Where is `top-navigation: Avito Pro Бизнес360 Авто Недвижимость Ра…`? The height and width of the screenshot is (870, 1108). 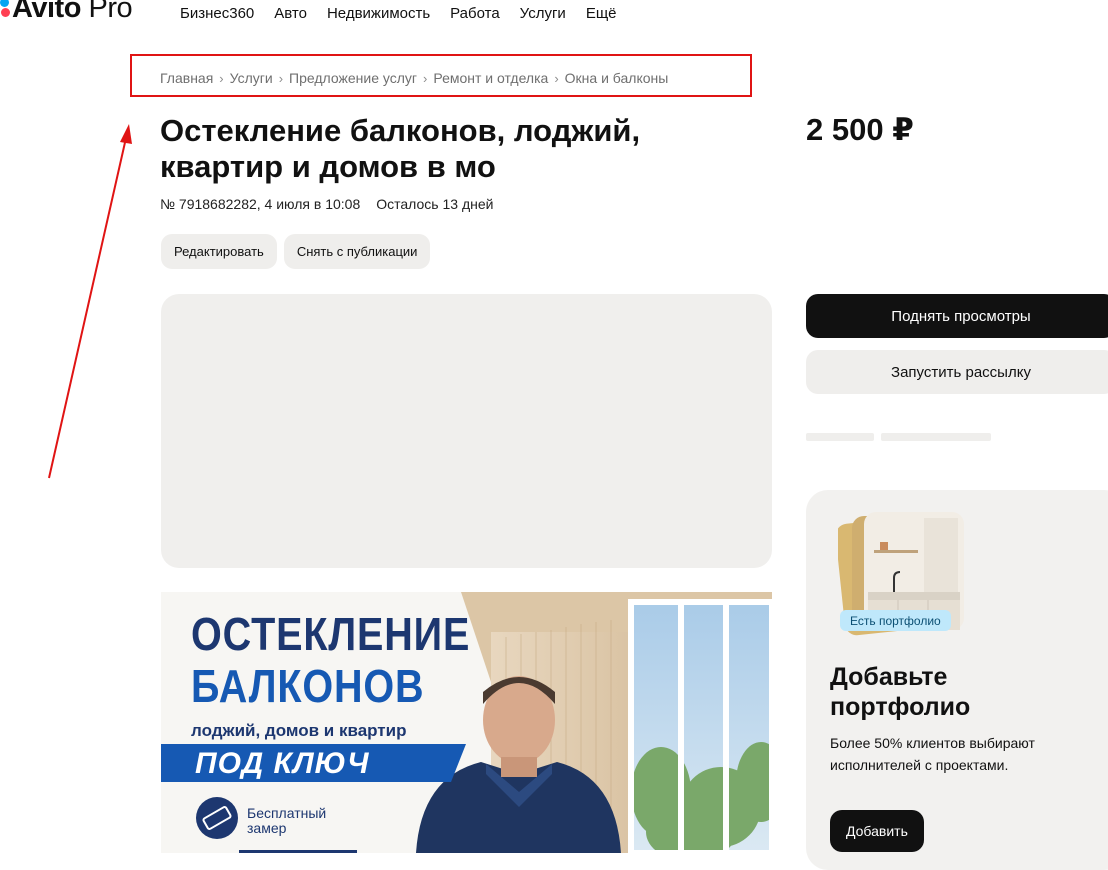 top-navigation: Avito Pro Бизнес360 Авто Недвижимость Ра… is located at coordinates (554, 14).